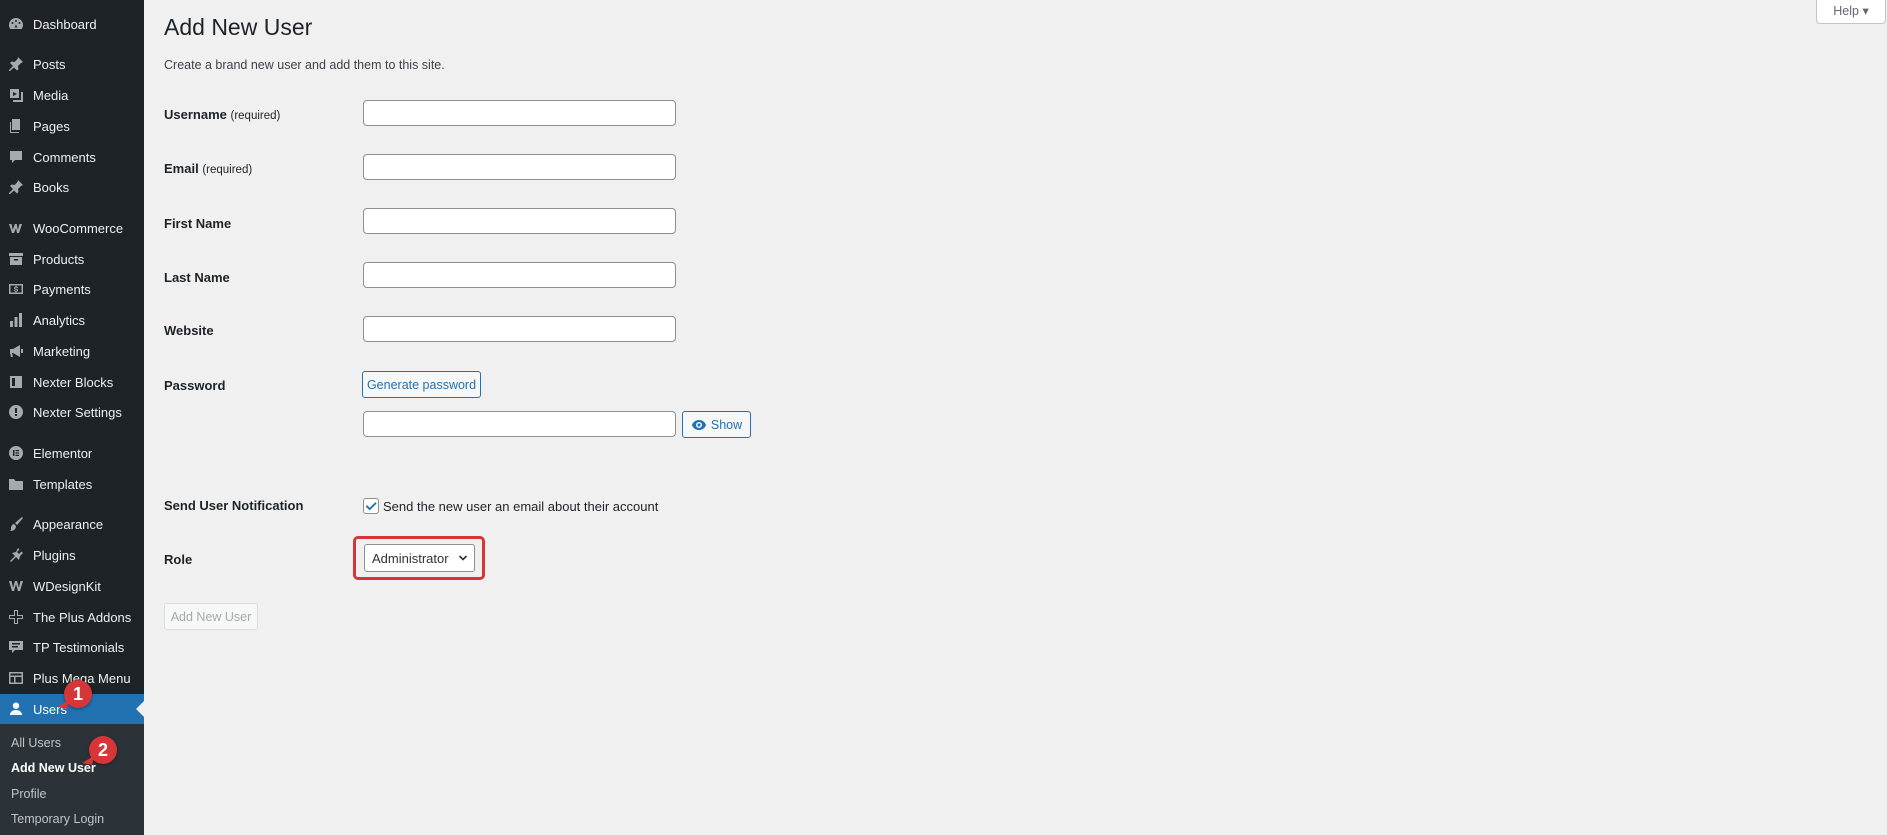 This screenshot has height=835, width=1887. What do you see at coordinates (16, 524) in the screenshot?
I see `brush-icon` at bounding box center [16, 524].